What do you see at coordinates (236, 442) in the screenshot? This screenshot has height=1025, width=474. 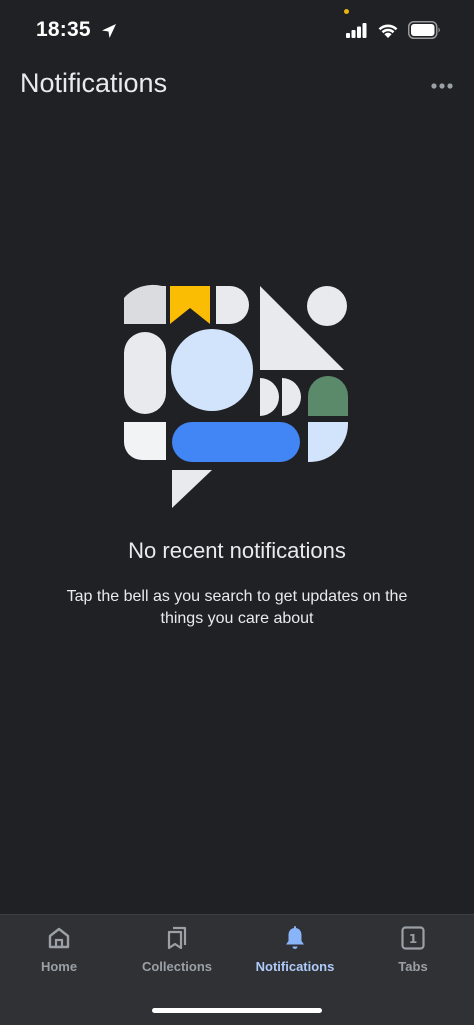 I see `illustration-pill-horizontal` at bounding box center [236, 442].